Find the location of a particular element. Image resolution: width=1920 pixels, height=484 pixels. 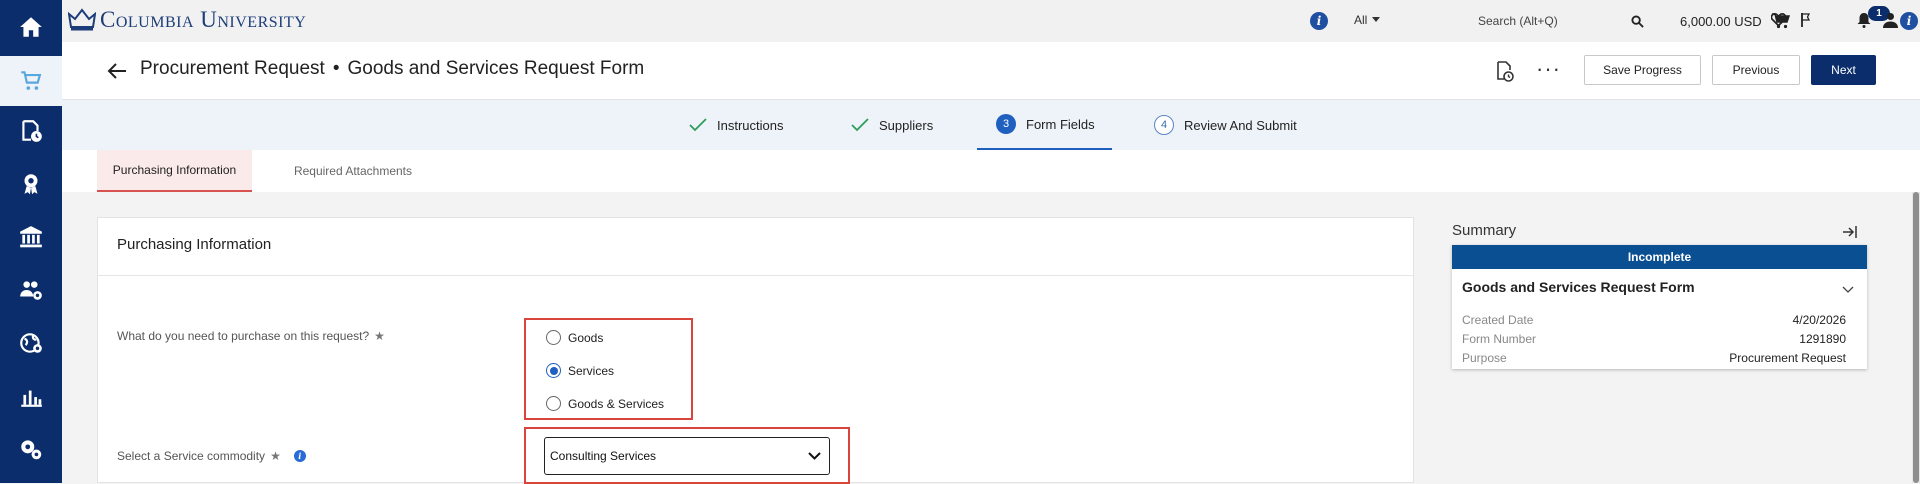

selected-commodity: Consulting Services is located at coordinates (603, 456).